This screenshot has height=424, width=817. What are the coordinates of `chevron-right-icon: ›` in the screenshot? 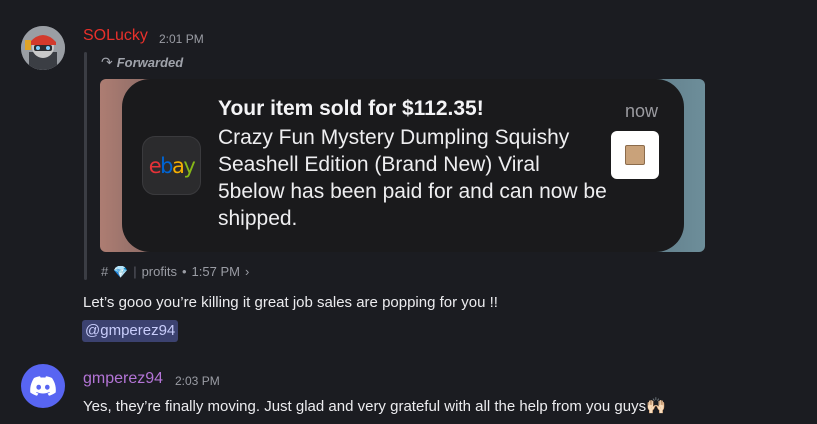 It's located at (247, 271).